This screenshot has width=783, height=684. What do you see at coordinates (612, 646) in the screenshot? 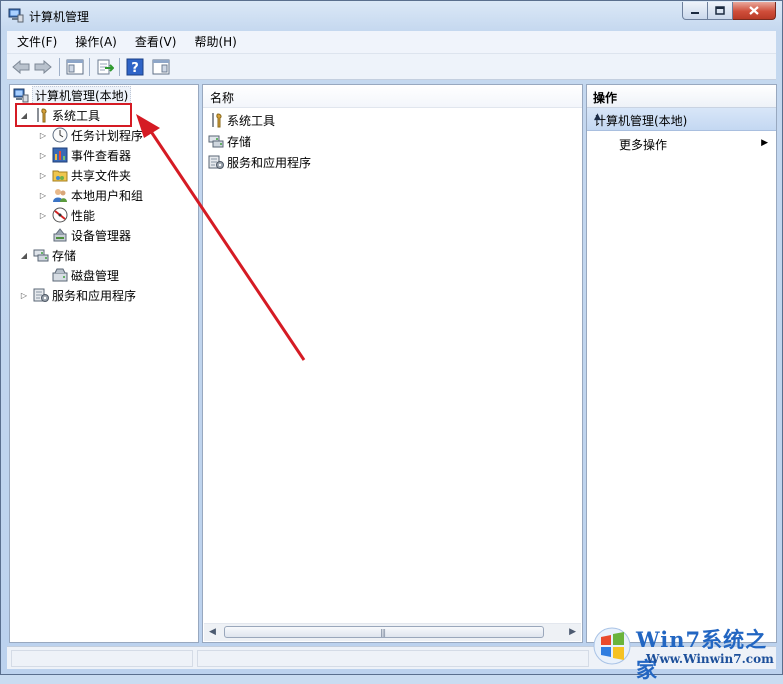
I see `windows-logo-icon` at bounding box center [612, 646].